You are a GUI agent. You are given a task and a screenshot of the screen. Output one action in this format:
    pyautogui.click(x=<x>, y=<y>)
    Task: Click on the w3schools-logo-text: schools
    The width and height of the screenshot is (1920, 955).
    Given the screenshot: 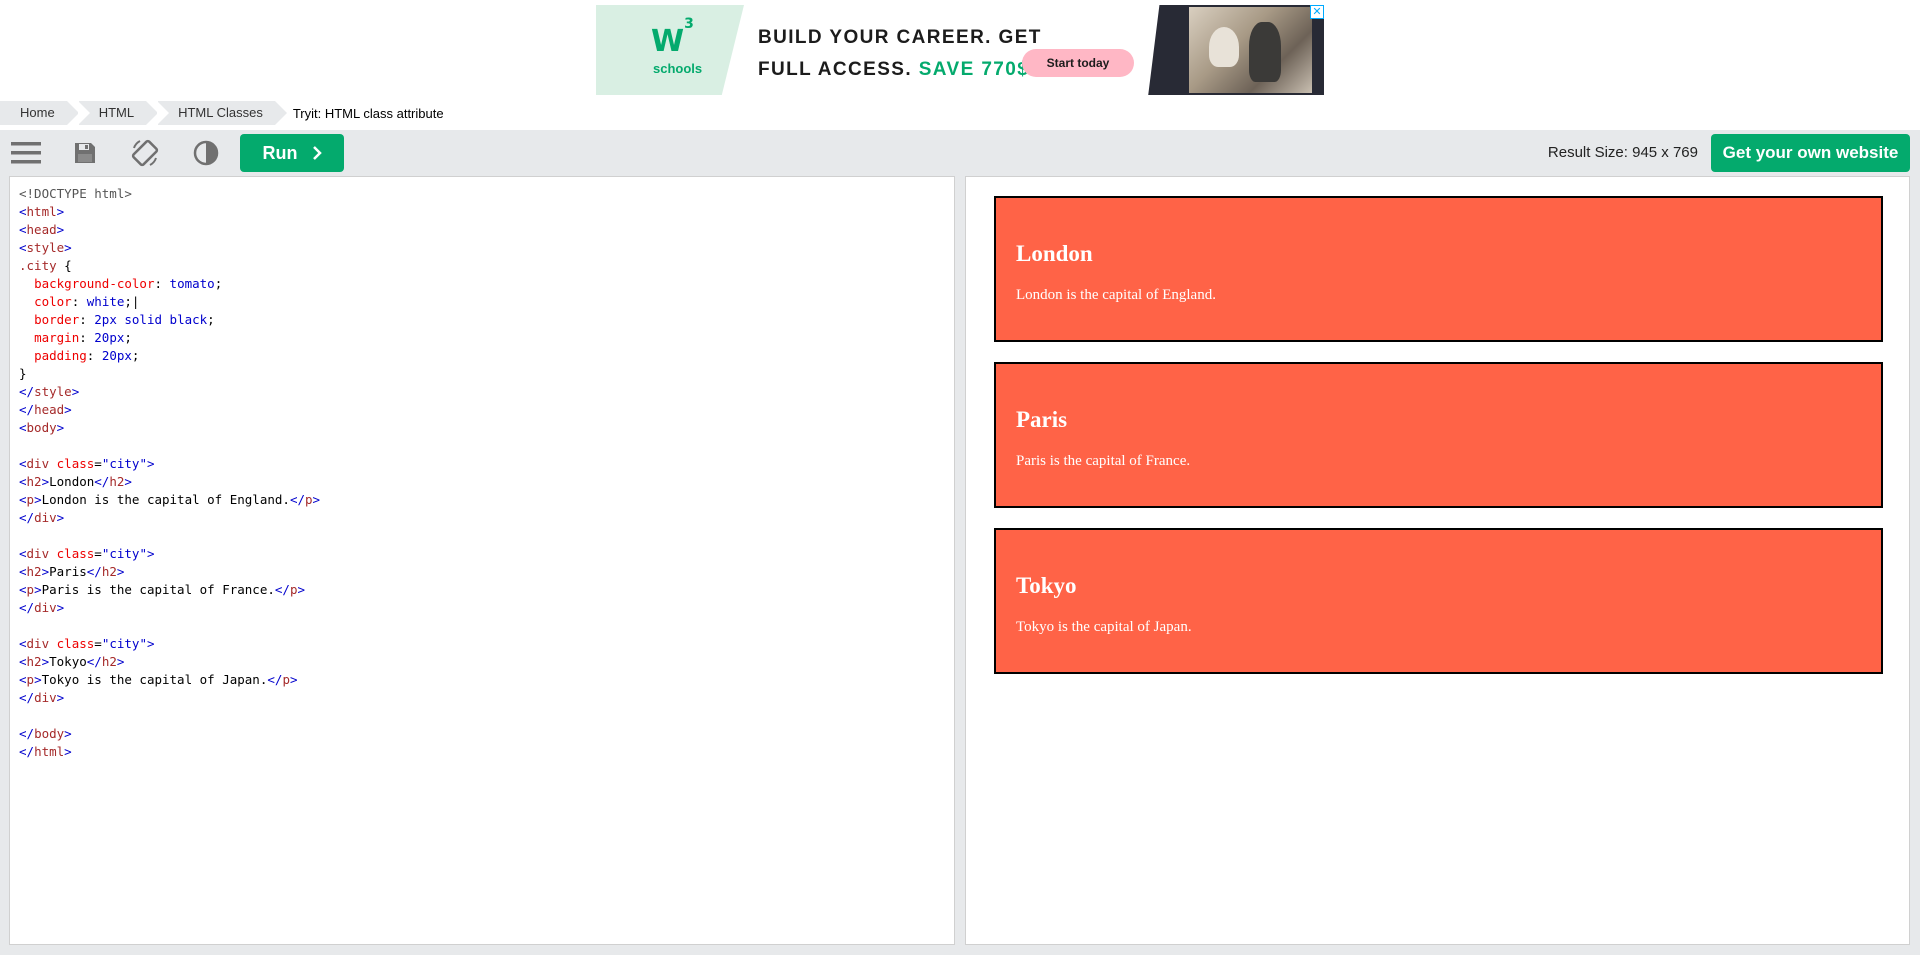 What is the action you would take?
    pyautogui.click(x=678, y=68)
    